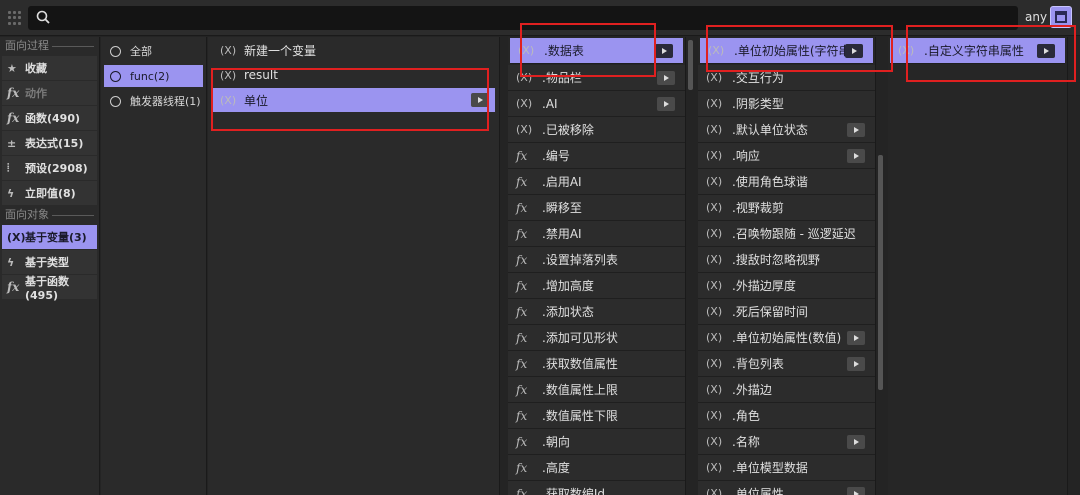  Describe the element at coordinates (596, 390) in the screenshot. I see `member-item: fx .数值属性上限` at that location.